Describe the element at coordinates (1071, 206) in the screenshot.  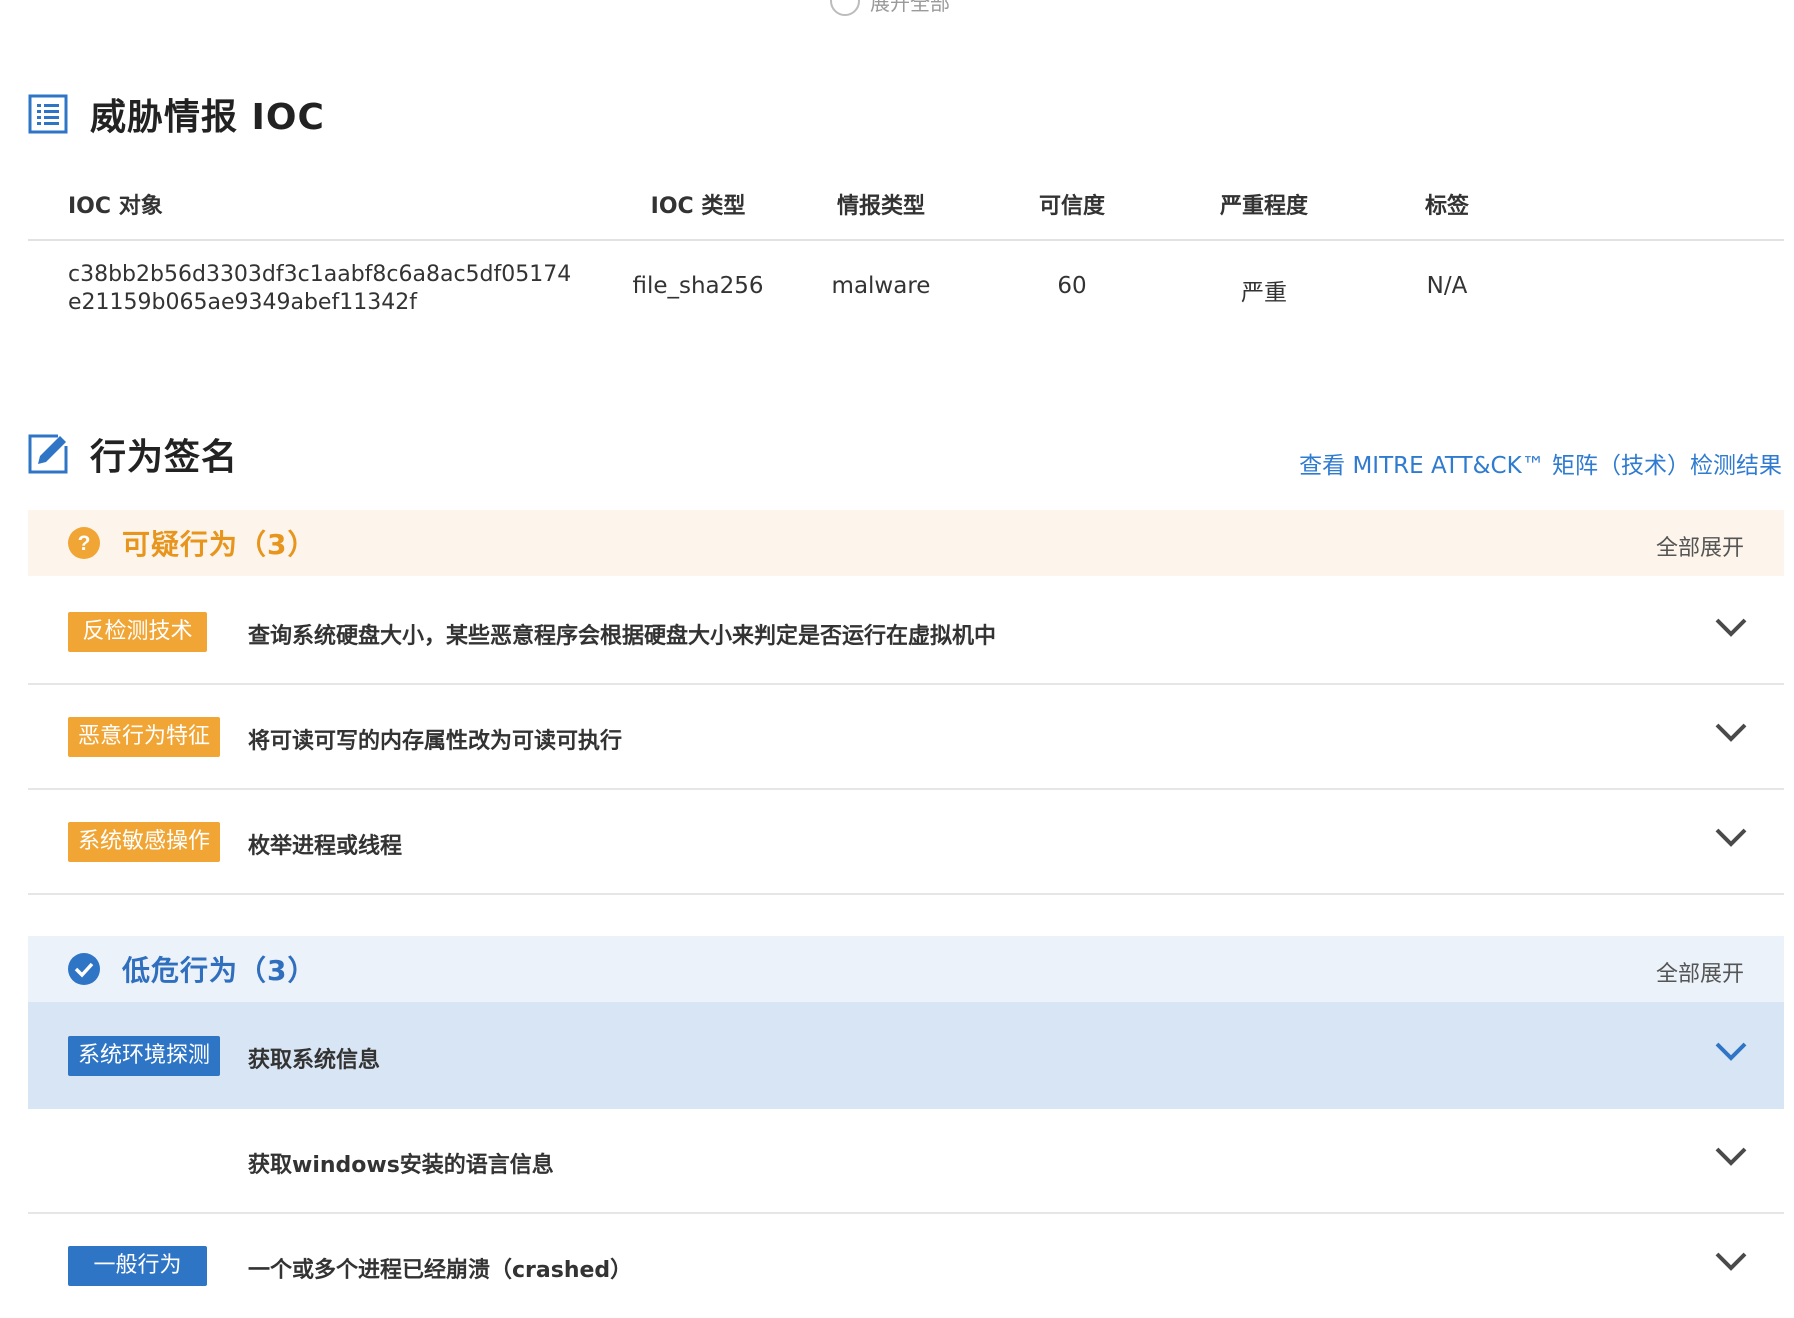
I see `col-confidence: 可信度` at that location.